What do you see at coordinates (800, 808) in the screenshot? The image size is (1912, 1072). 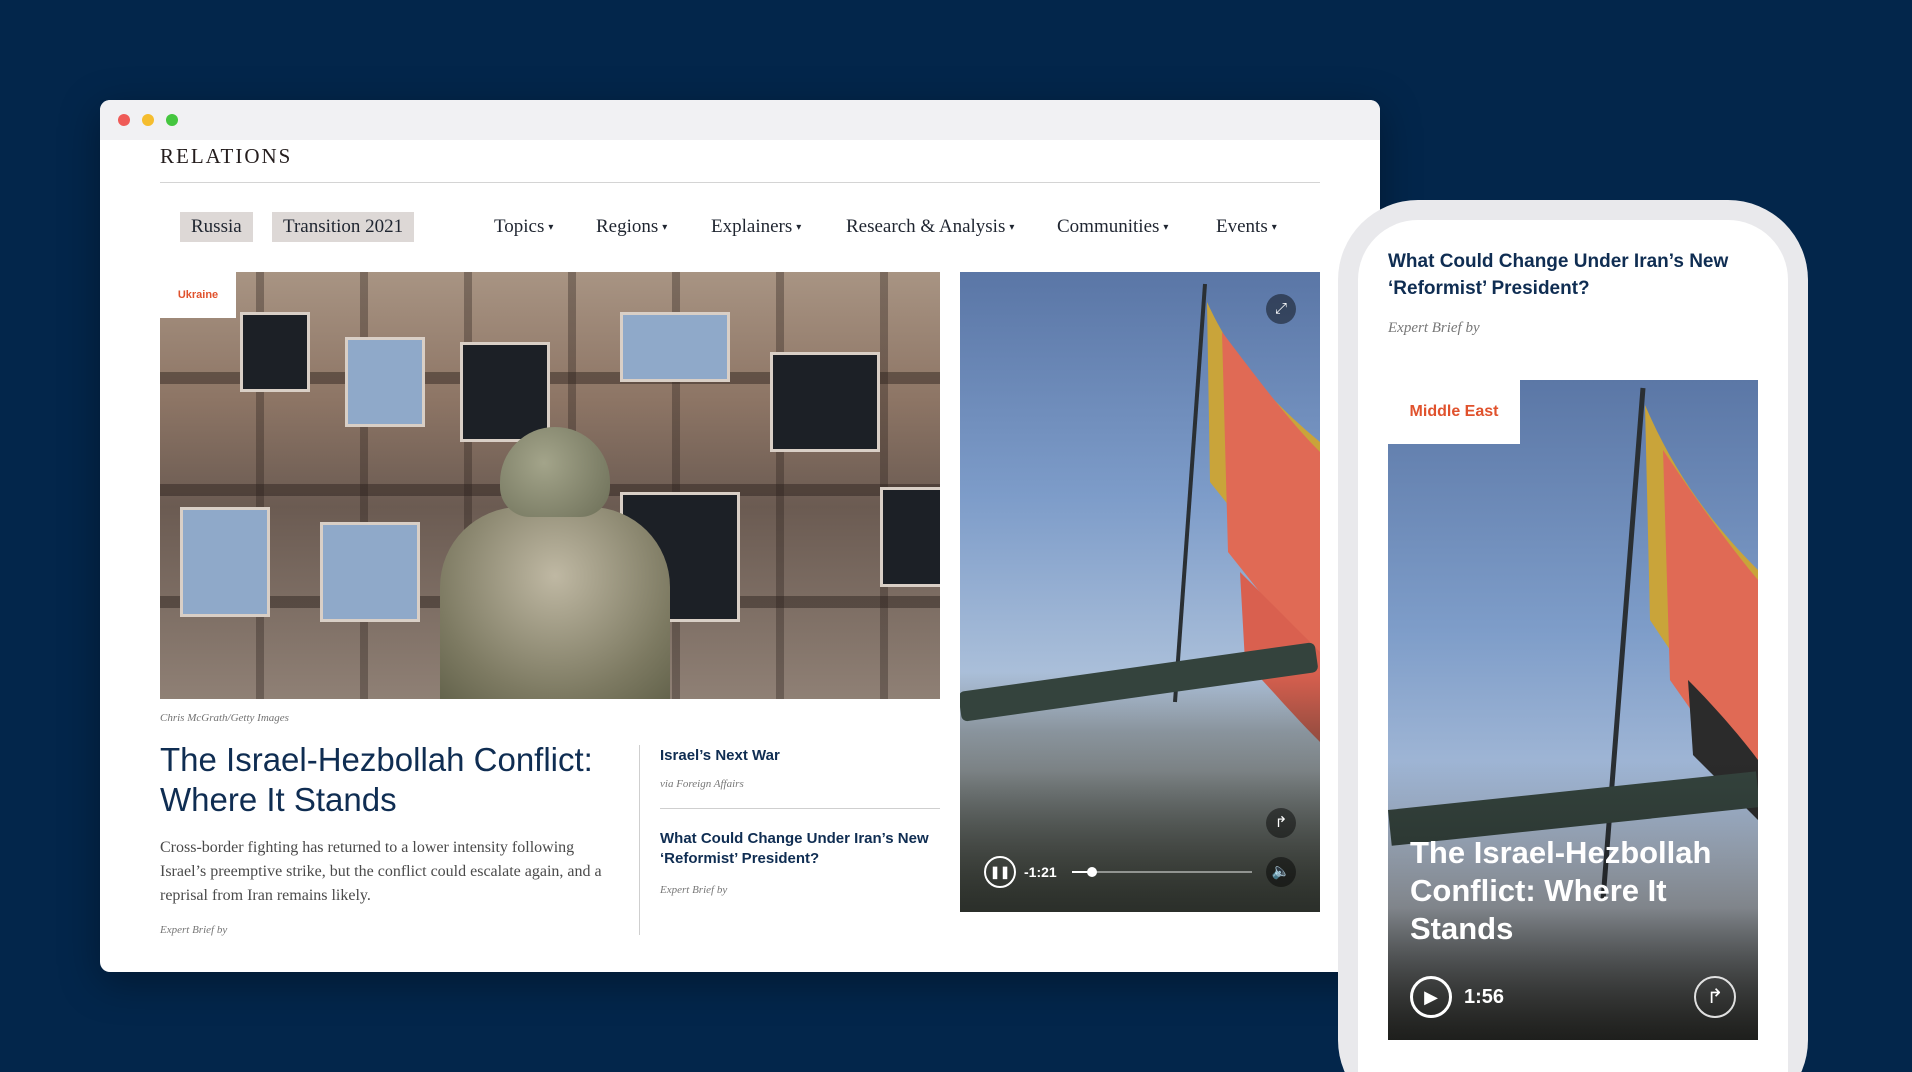 I see `related-divider` at bounding box center [800, 808].